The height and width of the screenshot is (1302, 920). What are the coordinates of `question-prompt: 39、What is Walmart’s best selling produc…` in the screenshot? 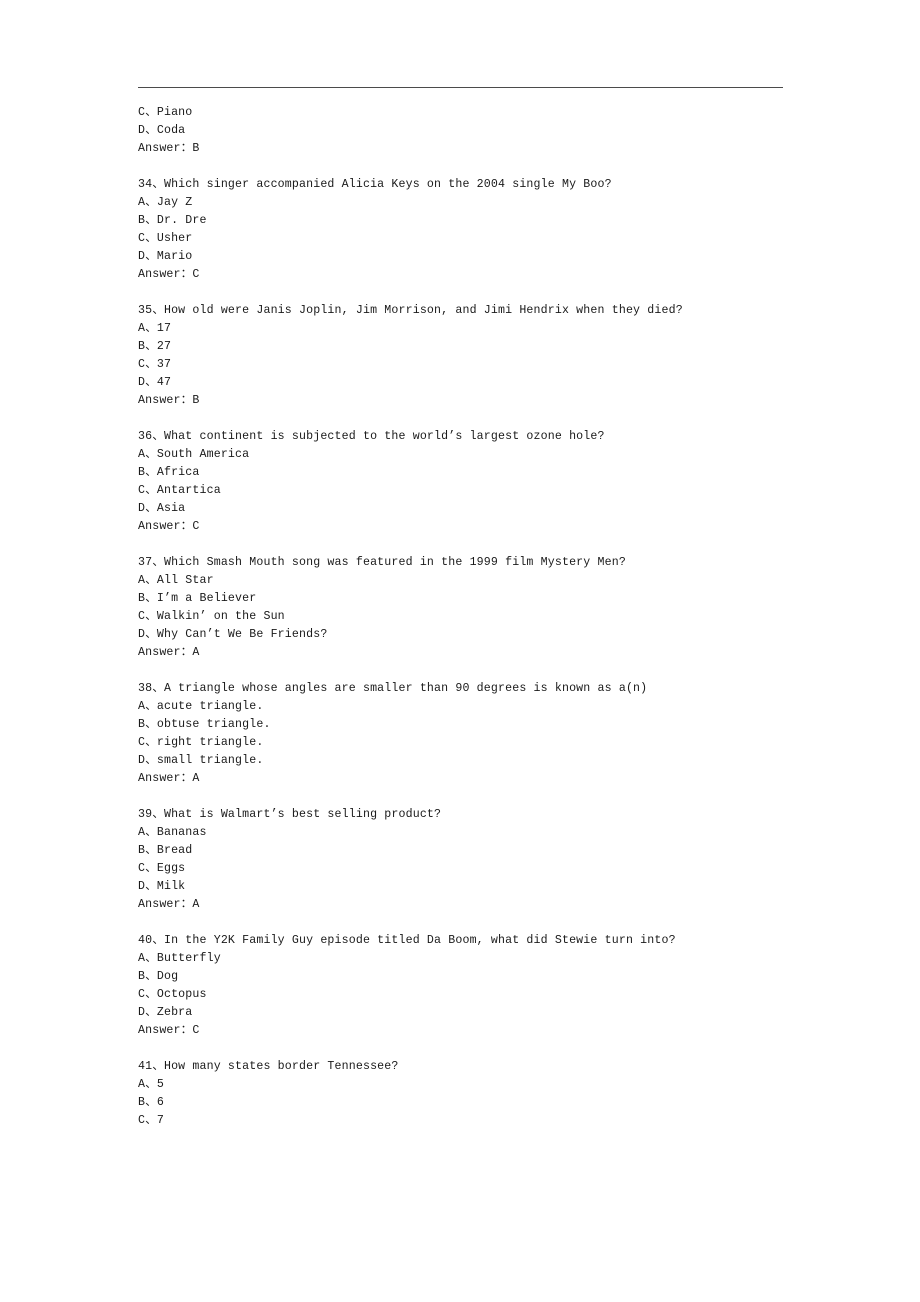 It's located at (290, 814).